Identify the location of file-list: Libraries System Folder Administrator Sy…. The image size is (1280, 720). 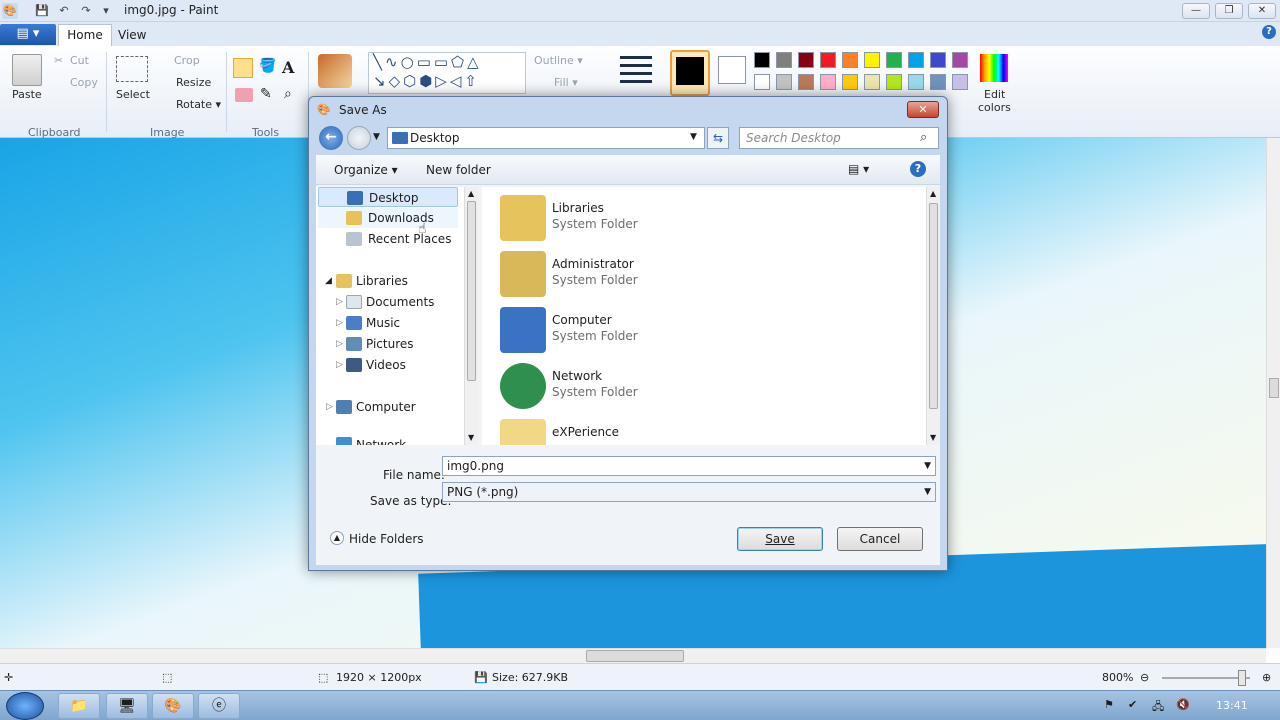
(705, 316).